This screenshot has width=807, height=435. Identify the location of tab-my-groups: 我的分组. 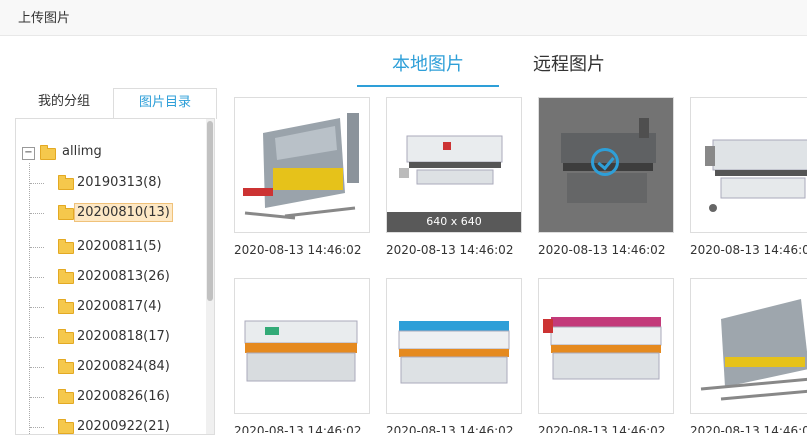
(64, 103).